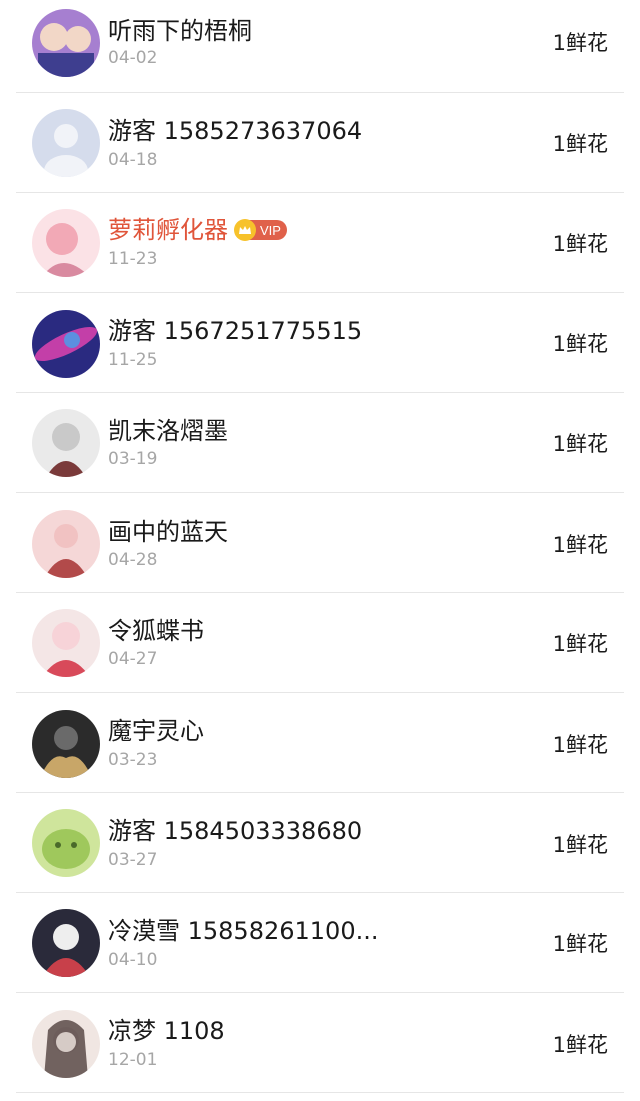 Image resolution: width=640 pixels, height=1101 pixels. Describe the element at coordinates (168, 431) in the screenshot. I see `username: 凯末洛熠墨` at that location.